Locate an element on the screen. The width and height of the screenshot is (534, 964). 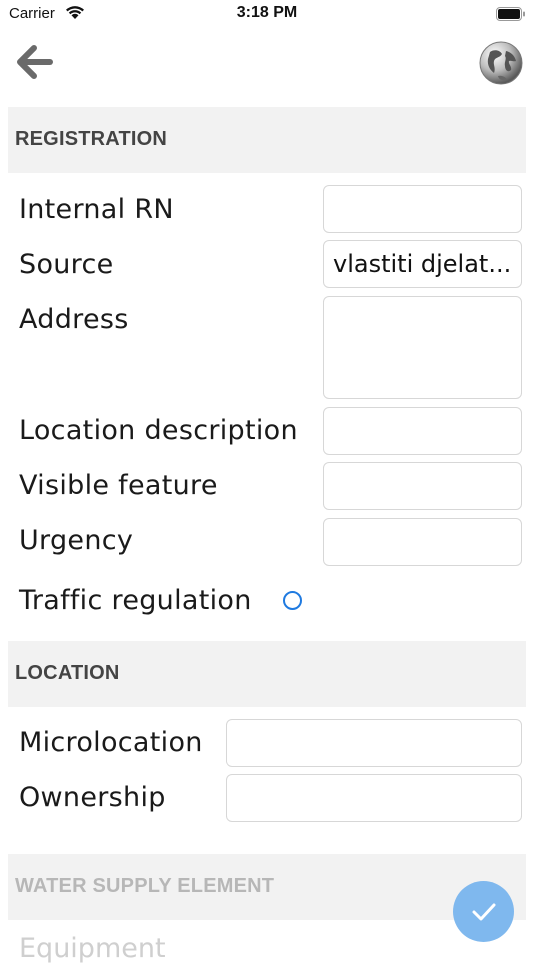
visible-feature-input is located at coordinates (422, 486).